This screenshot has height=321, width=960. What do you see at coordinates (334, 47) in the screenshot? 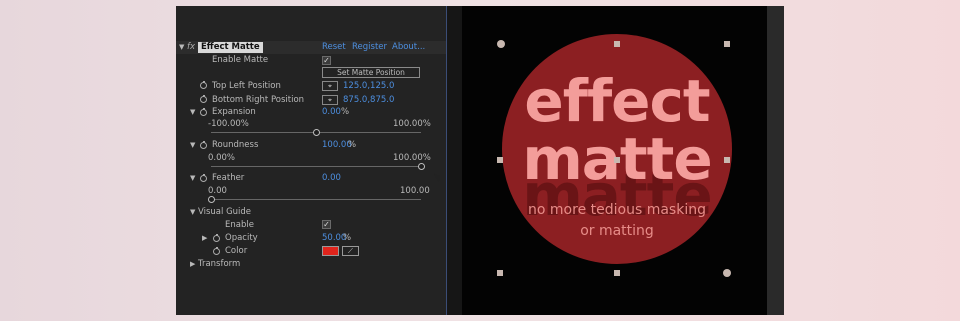
I see `reset-link: Reset` at bounding box center [334, 47].